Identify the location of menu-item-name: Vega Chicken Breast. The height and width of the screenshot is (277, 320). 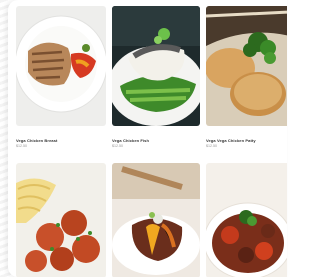
(37, 140).